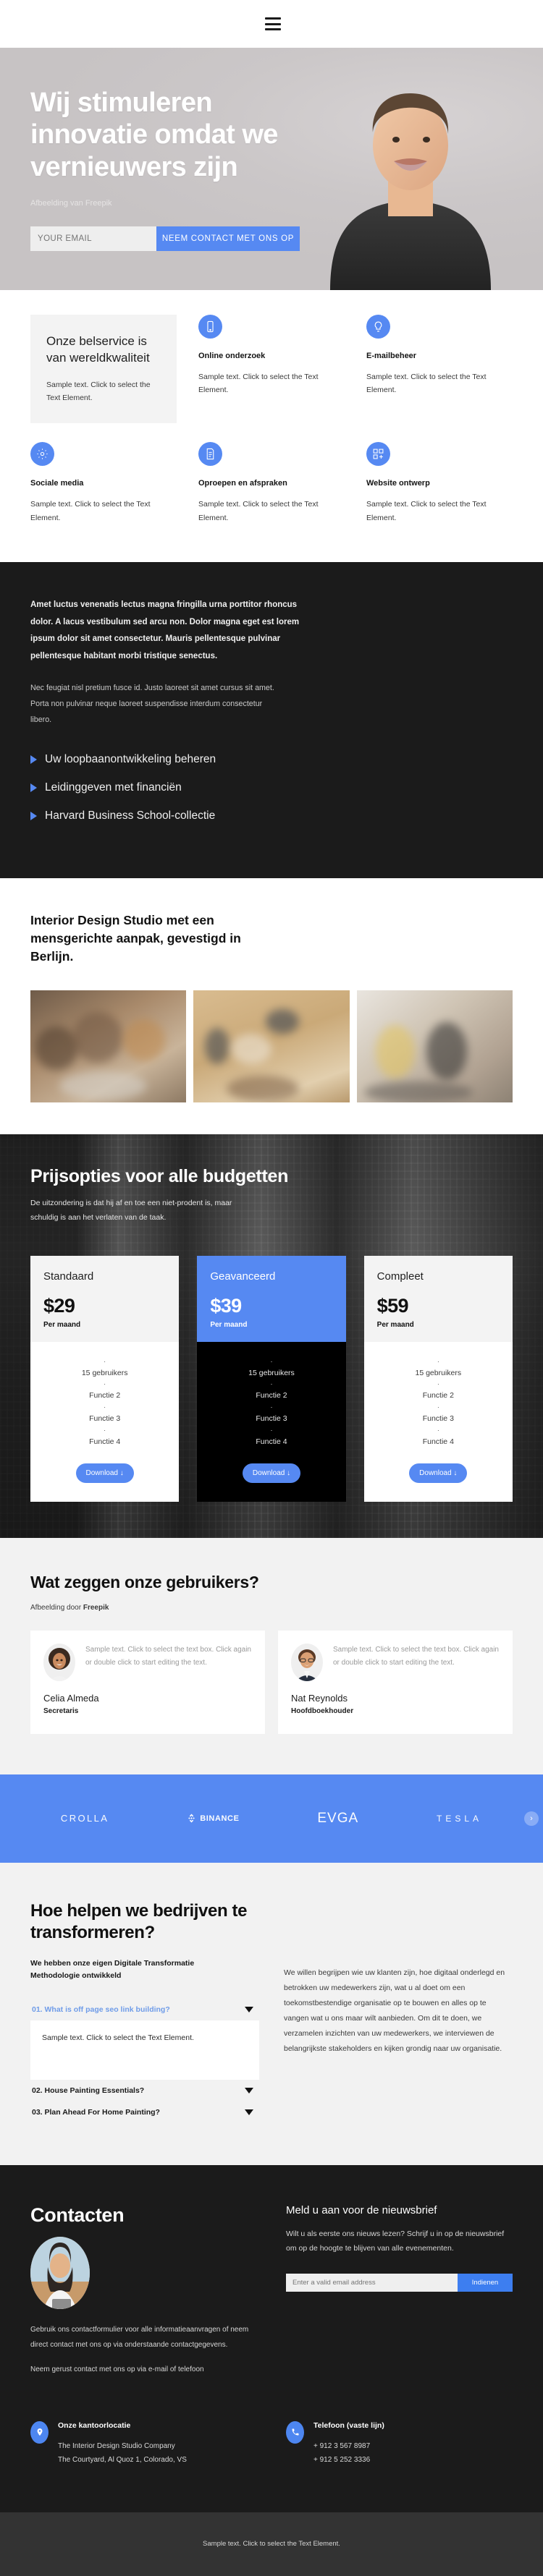 Image resolution: width=543 pixels, height=2576 pixels. Describe the element at coordinates (85, 1818) in the screenshot. I see `logo-crolla: CROLLA` at that location.